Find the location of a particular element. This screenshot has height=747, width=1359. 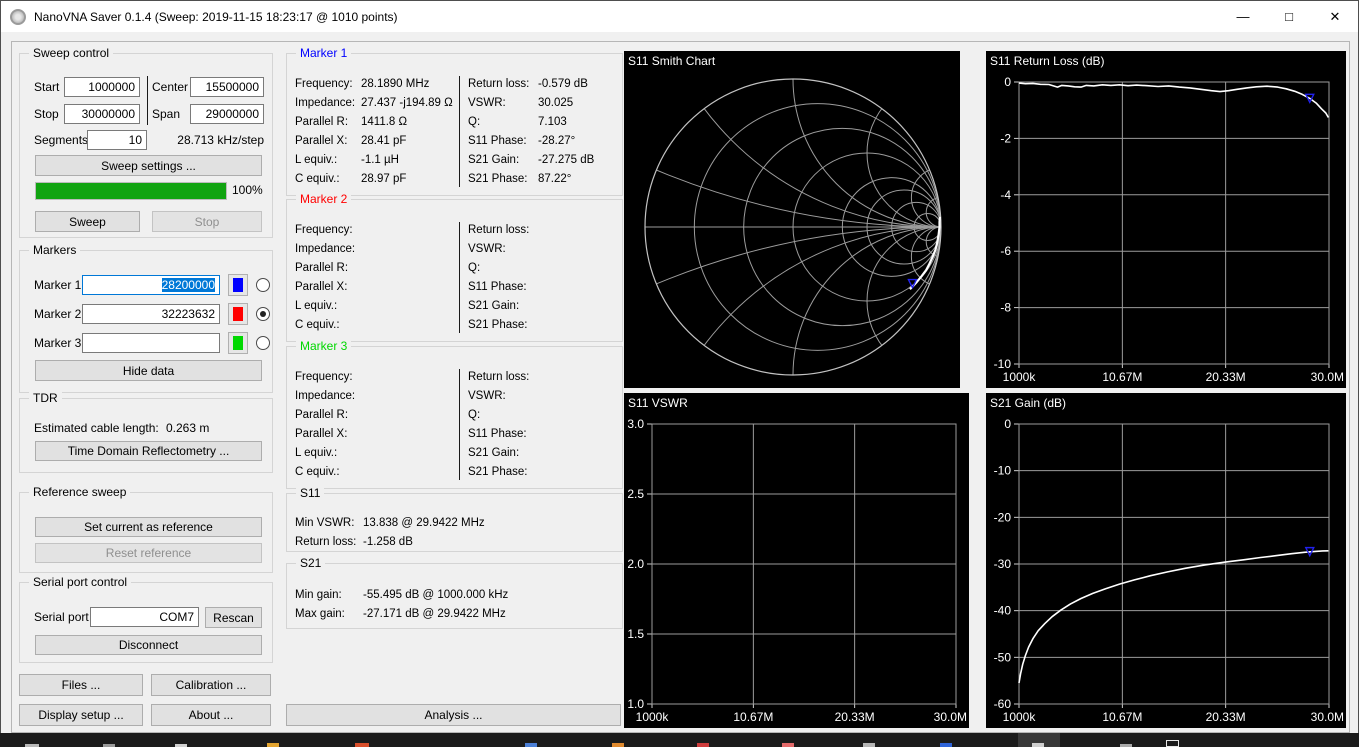

center-input is located at coordinates (227, 87).